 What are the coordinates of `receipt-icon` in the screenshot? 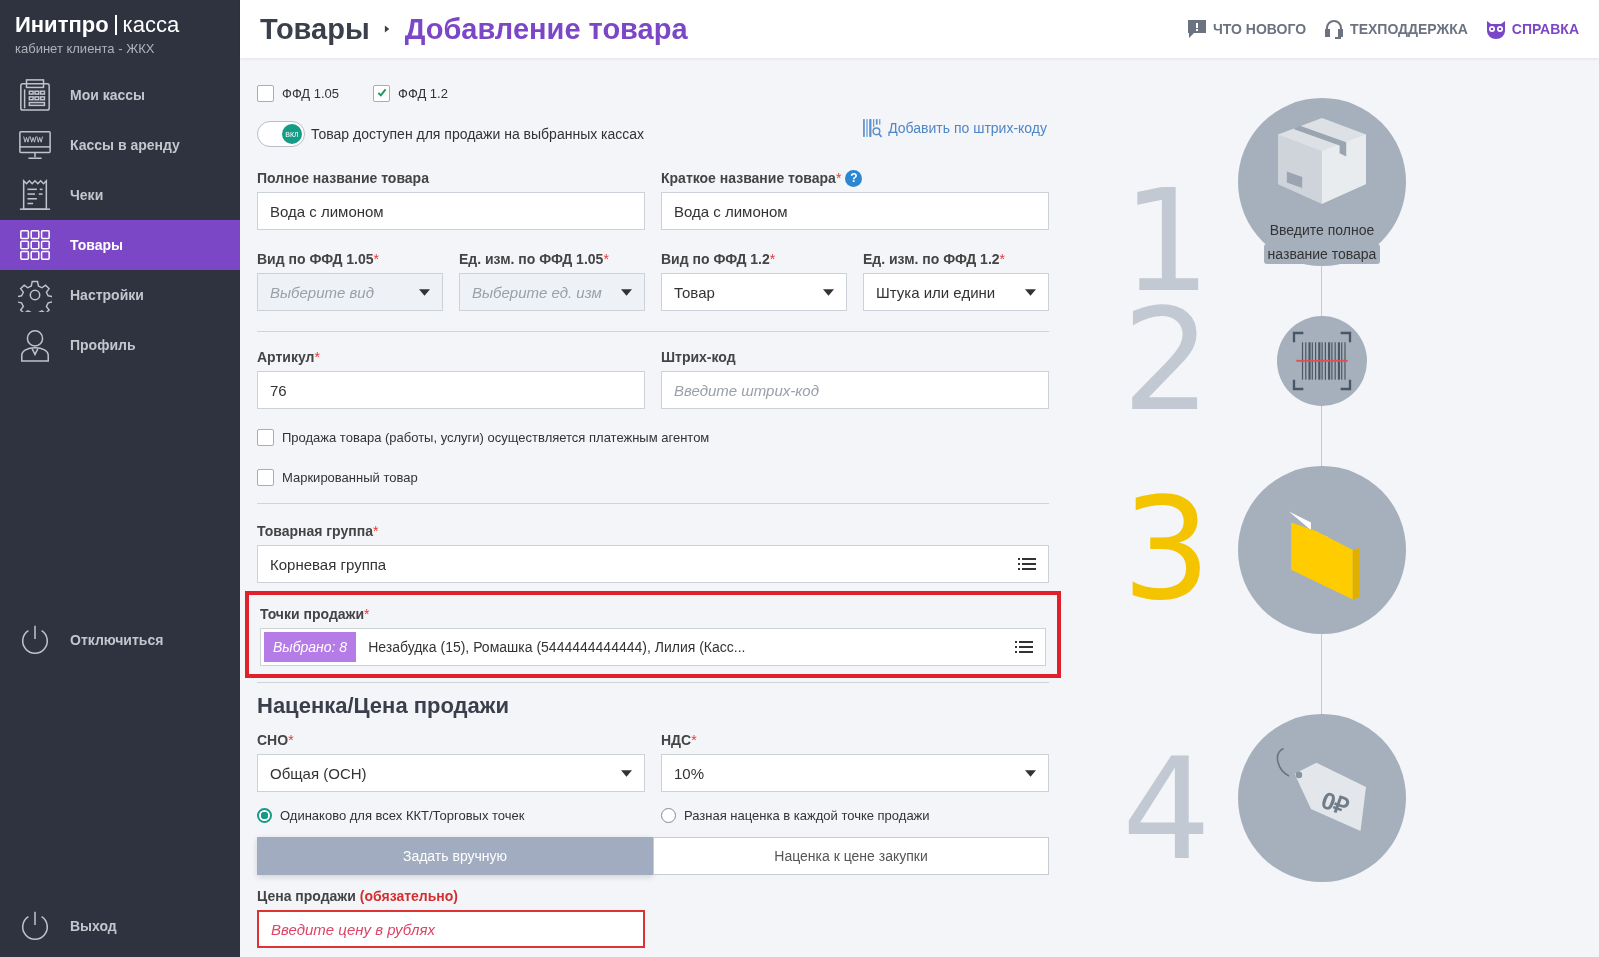 It's located at (35, 195).